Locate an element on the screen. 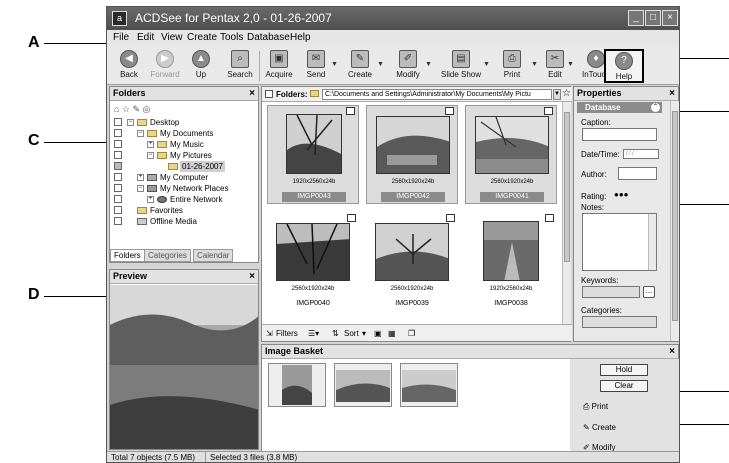 This screenshot has width=729, height=463. thumbnail-imgp0043: 1920x2560x24b IMGP0043 is located at coordinates (313, 154).